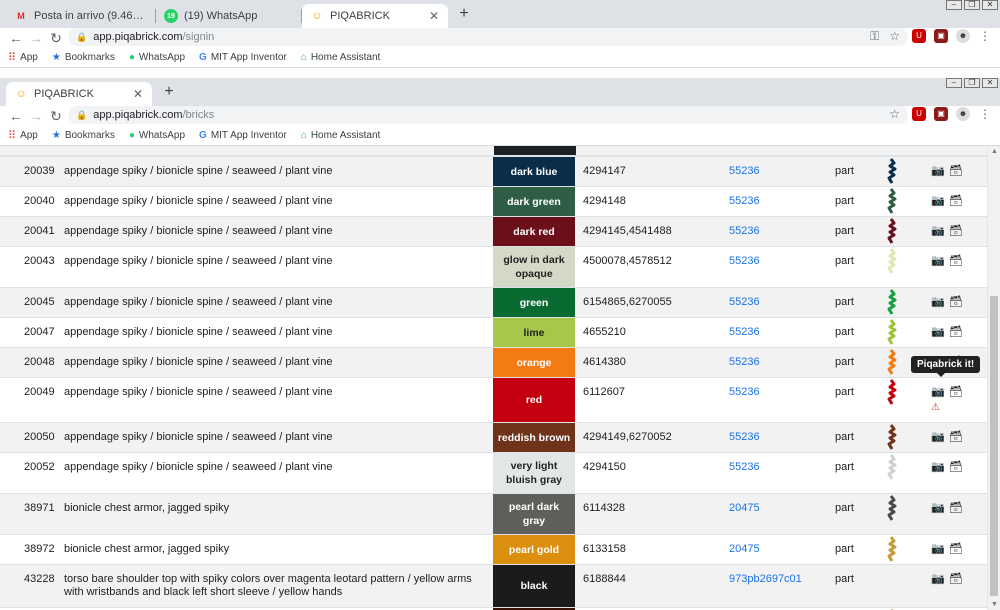 The image size is (1000, 610). What do you see at coordinates (648, 586) in the screenshot?
I see `element-ids: 6188844` at bounding box center [648, 586].